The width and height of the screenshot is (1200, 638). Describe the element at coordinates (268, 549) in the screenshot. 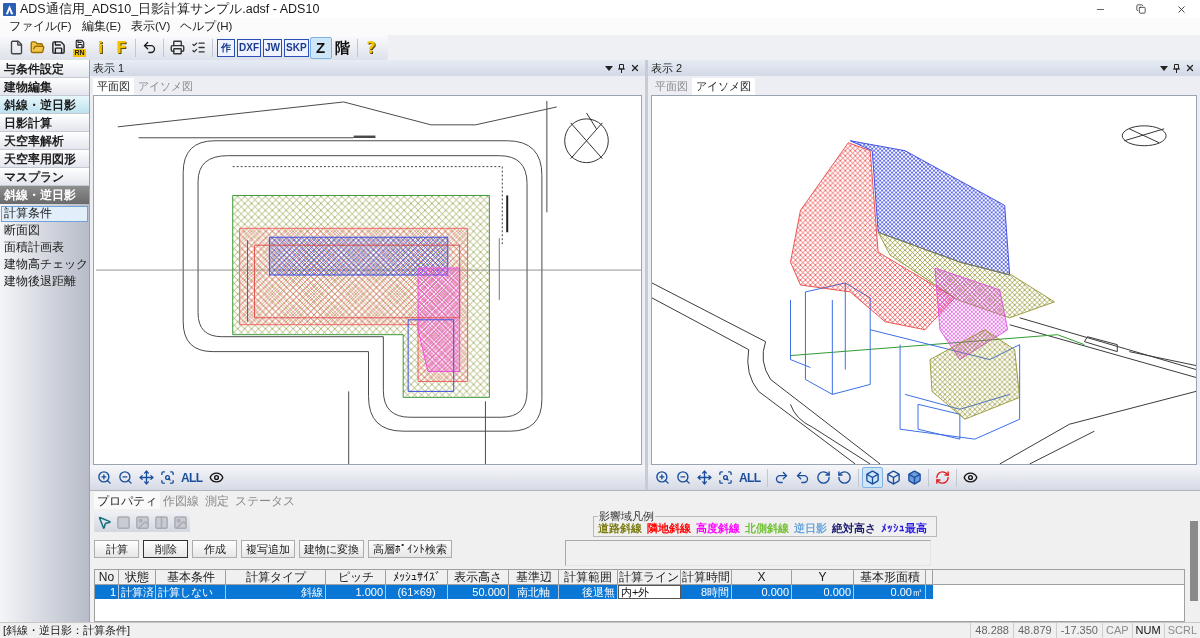

I see `action-button: 複写追加` at that location.